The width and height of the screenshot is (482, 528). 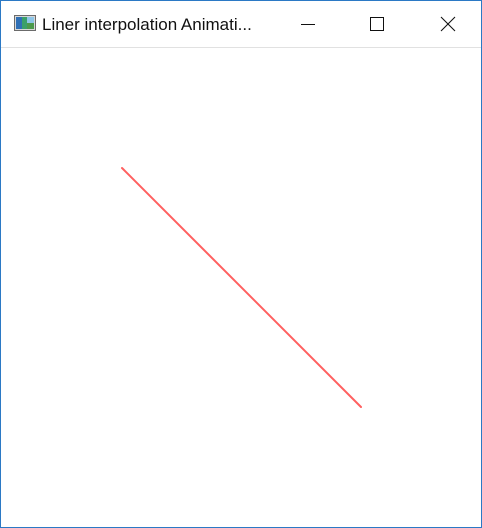 What do you see at coordinates (25, 23) in the screenshot?
I see `app-window-icon` at bounding box center [25, 23].